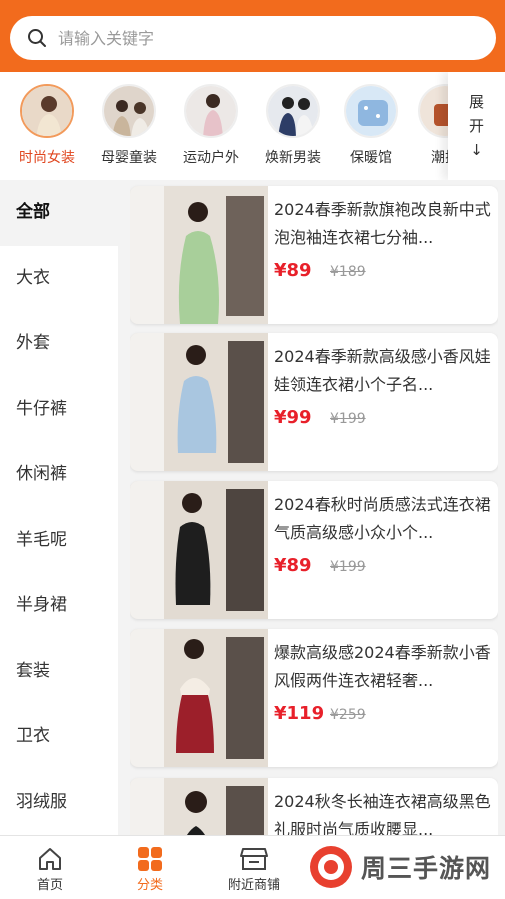 Image resolution: width=505 pixels, height=899 pixels. What do you see at coordinates (331, 867) in the screenshot?
I see `watermark-logo-icon` at bounding box center [331, 867].